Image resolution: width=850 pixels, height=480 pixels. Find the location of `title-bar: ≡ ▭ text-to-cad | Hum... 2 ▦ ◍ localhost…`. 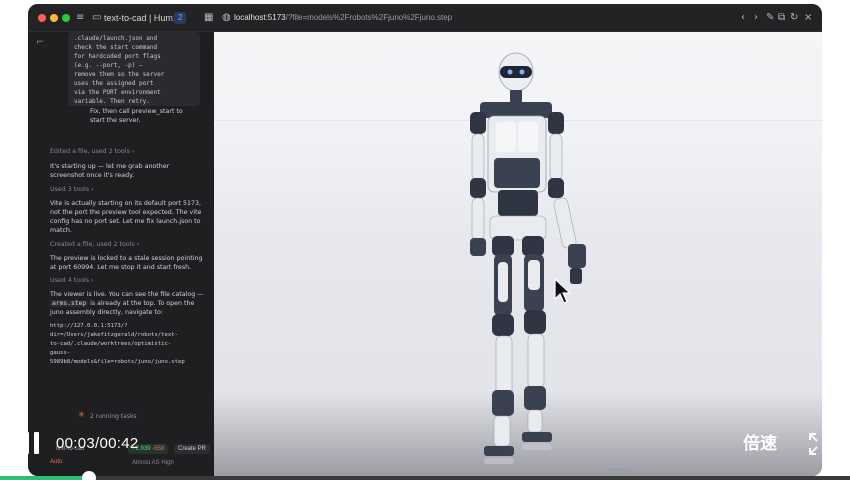

title-bar: ≡ ▭ text-to-cad | Hum... 2 ▦ ◍ localhost… is located at coordinates (425, 18).